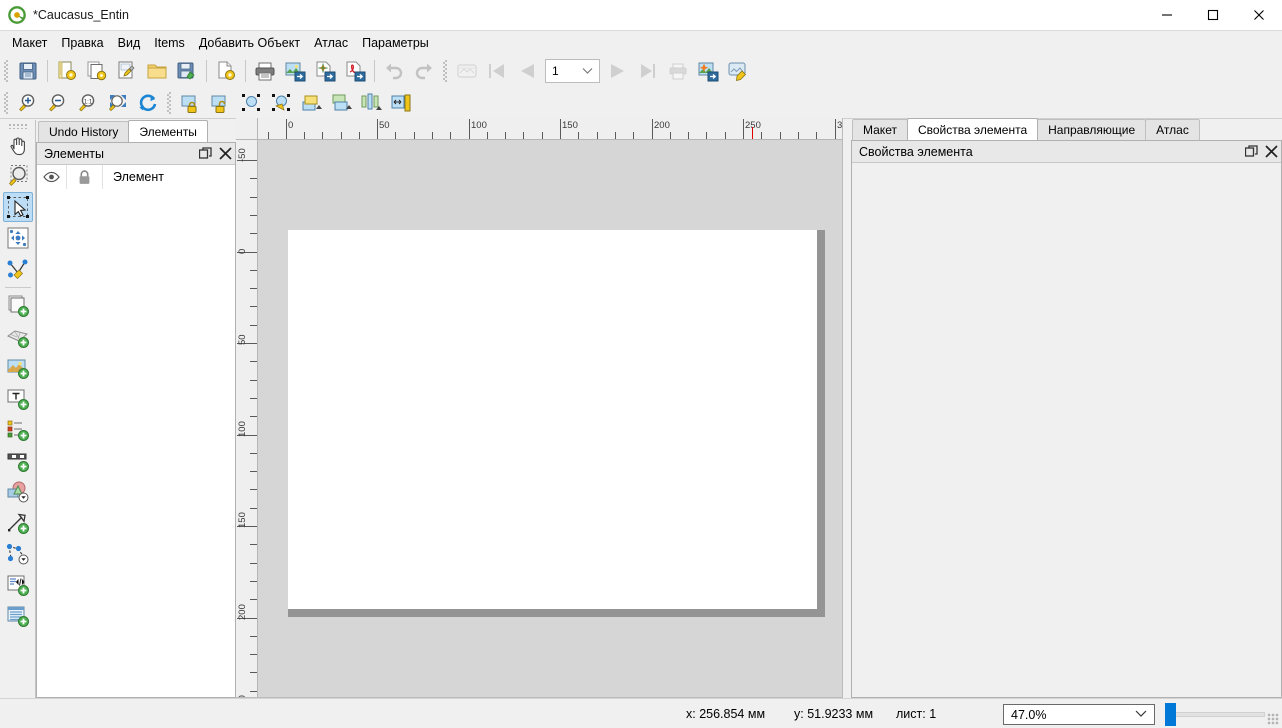 Image resolution: width=1282 pixels, height=728 pixels. Describe the element at coordinates (678, 71) in the screenshot. I see `atlas-print-button` at that location.